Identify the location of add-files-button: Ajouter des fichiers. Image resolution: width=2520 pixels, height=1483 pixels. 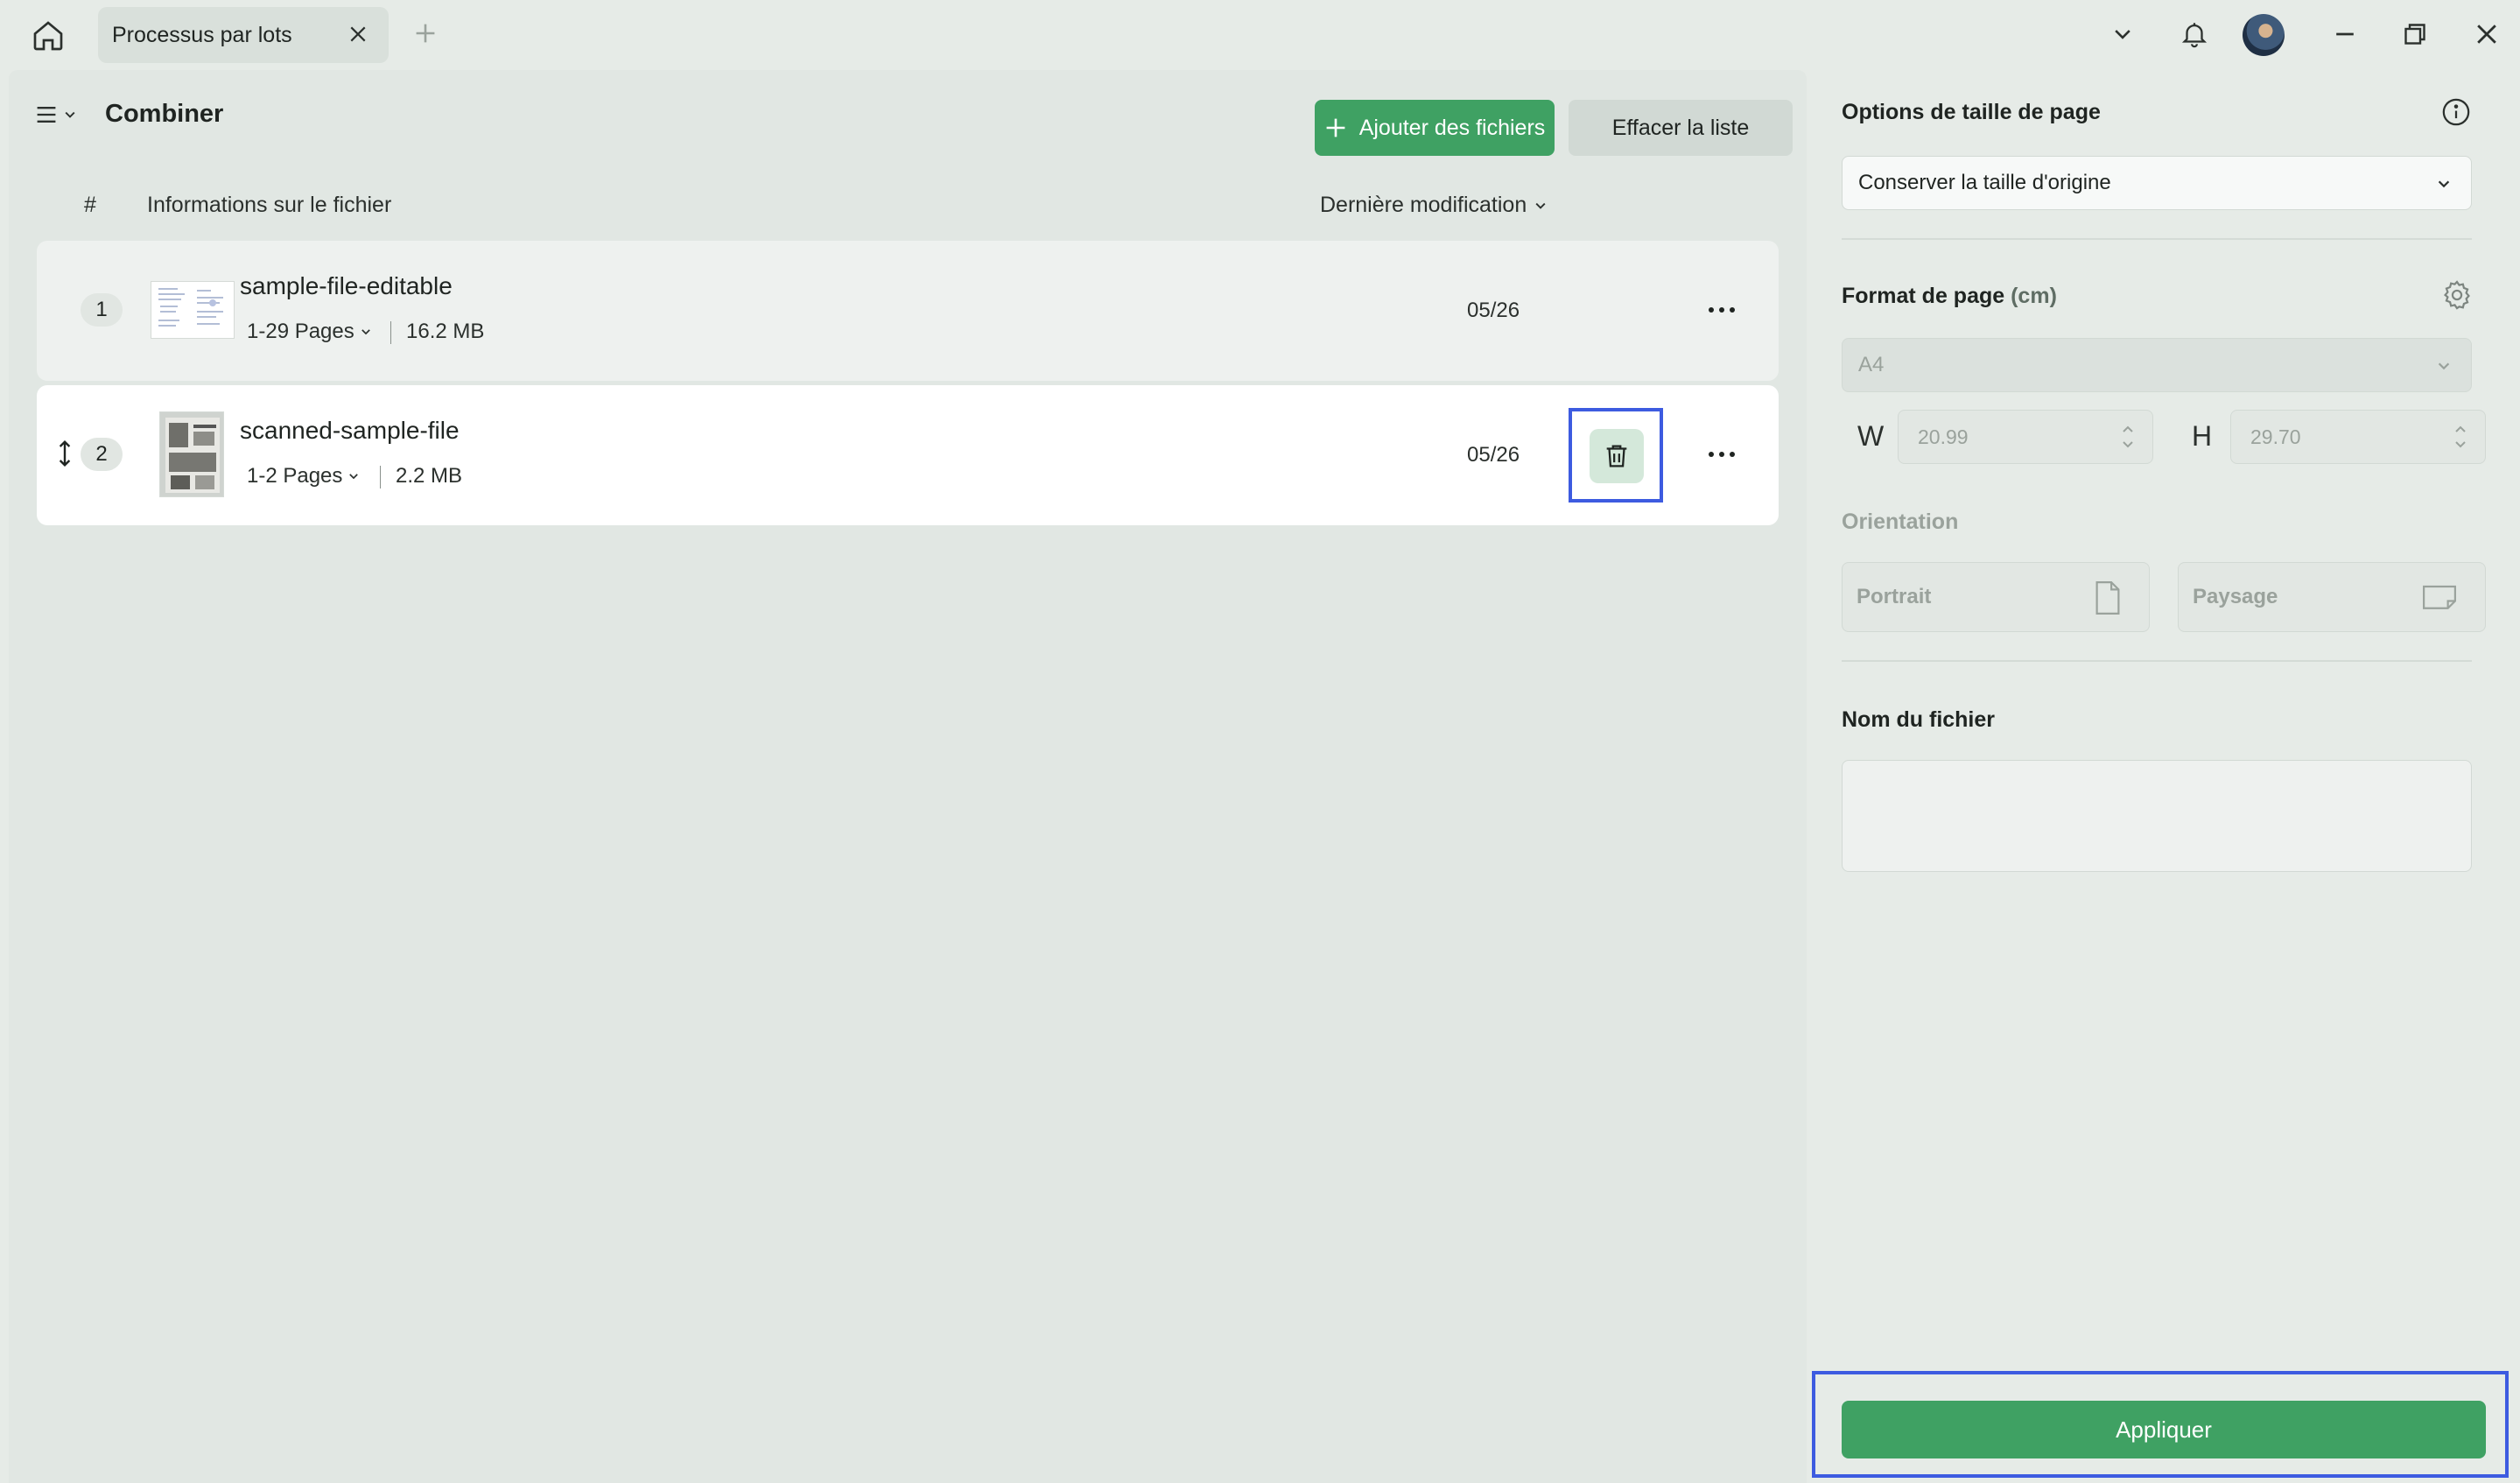
(1435, 128).